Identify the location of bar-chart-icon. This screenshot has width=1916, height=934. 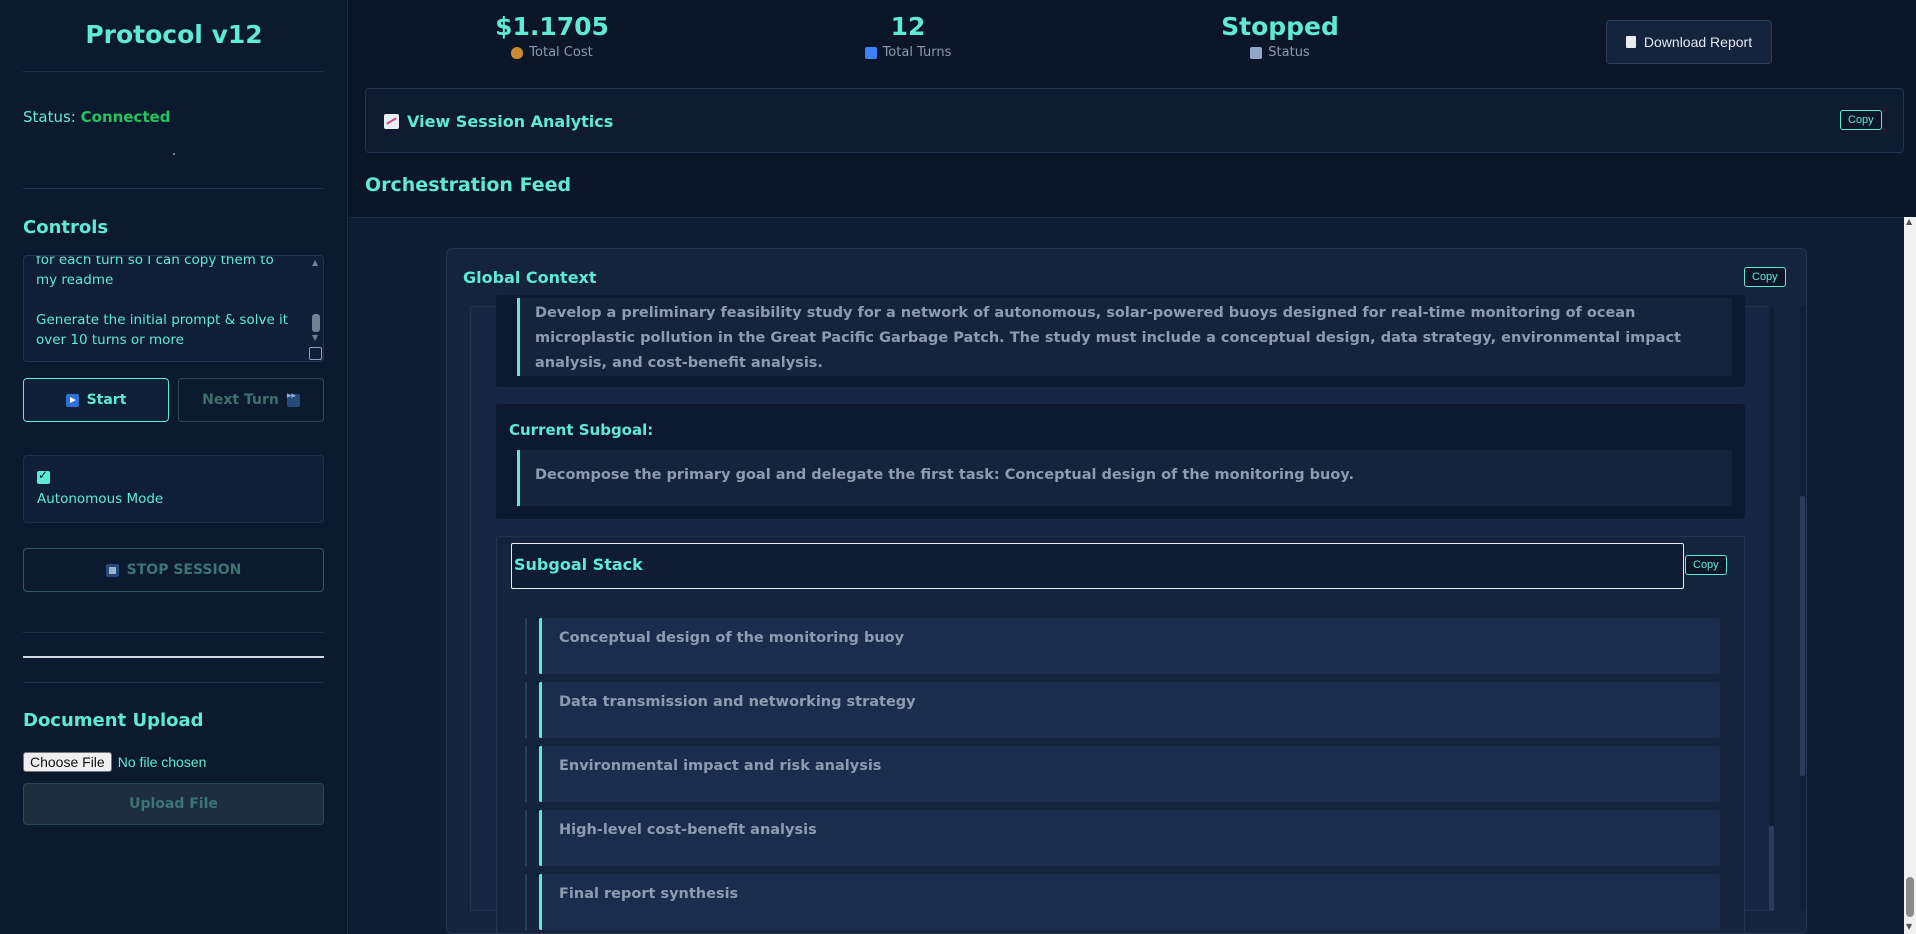
(1256, 52).